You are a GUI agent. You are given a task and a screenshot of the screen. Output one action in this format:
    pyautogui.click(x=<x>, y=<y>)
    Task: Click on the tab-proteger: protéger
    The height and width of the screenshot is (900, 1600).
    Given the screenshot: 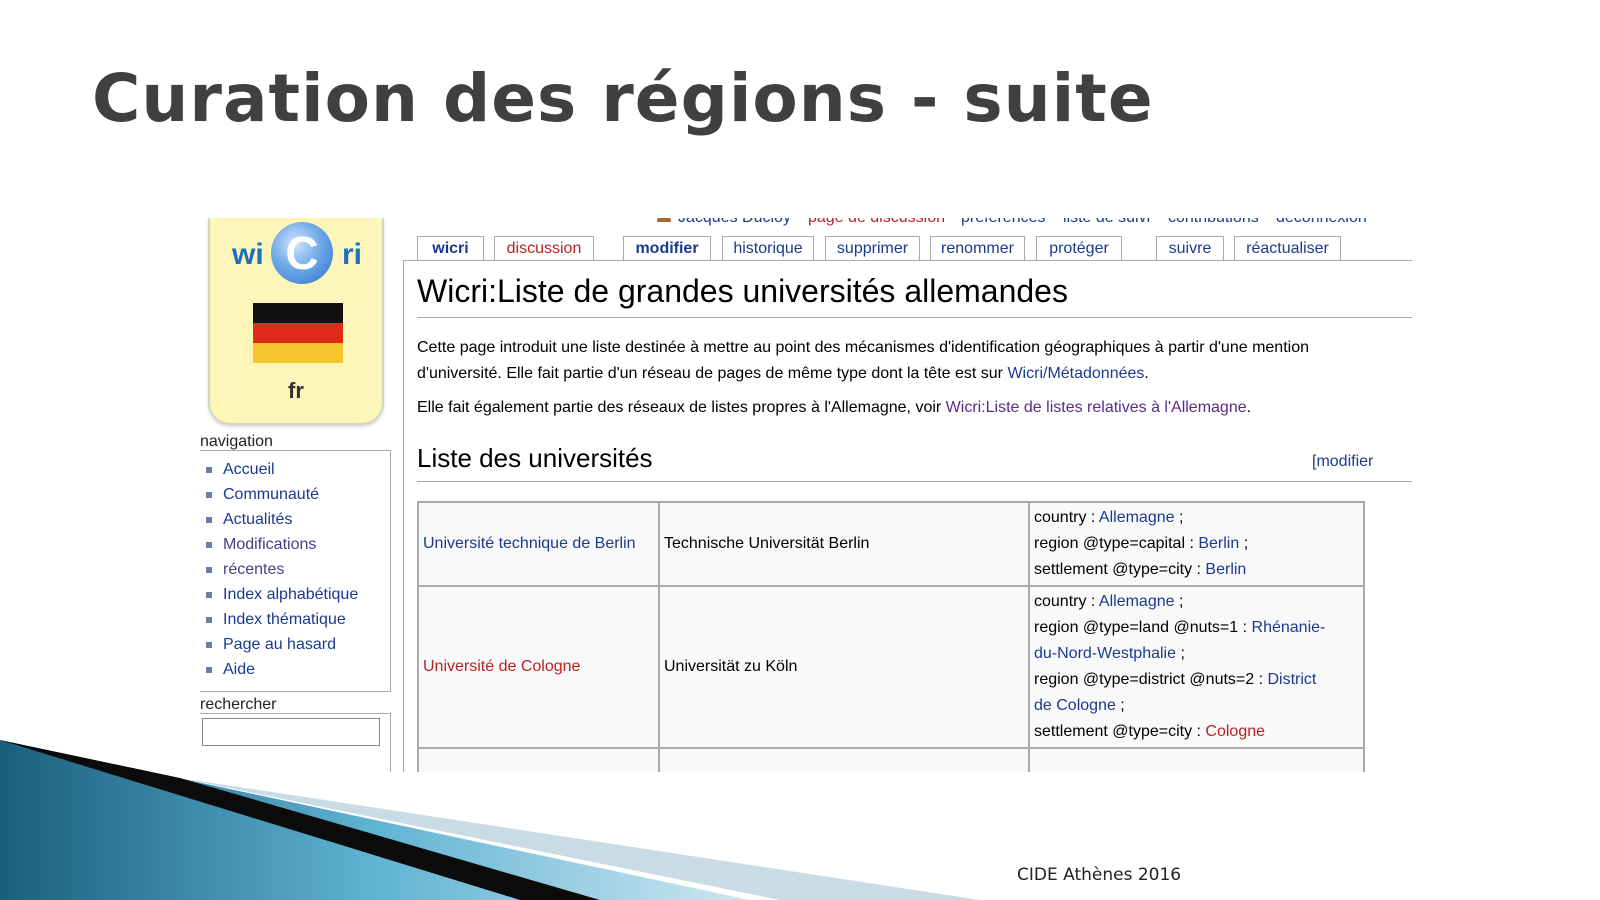 What is the action you would take?
    pyautogui.click(x=1079, y=248)
    